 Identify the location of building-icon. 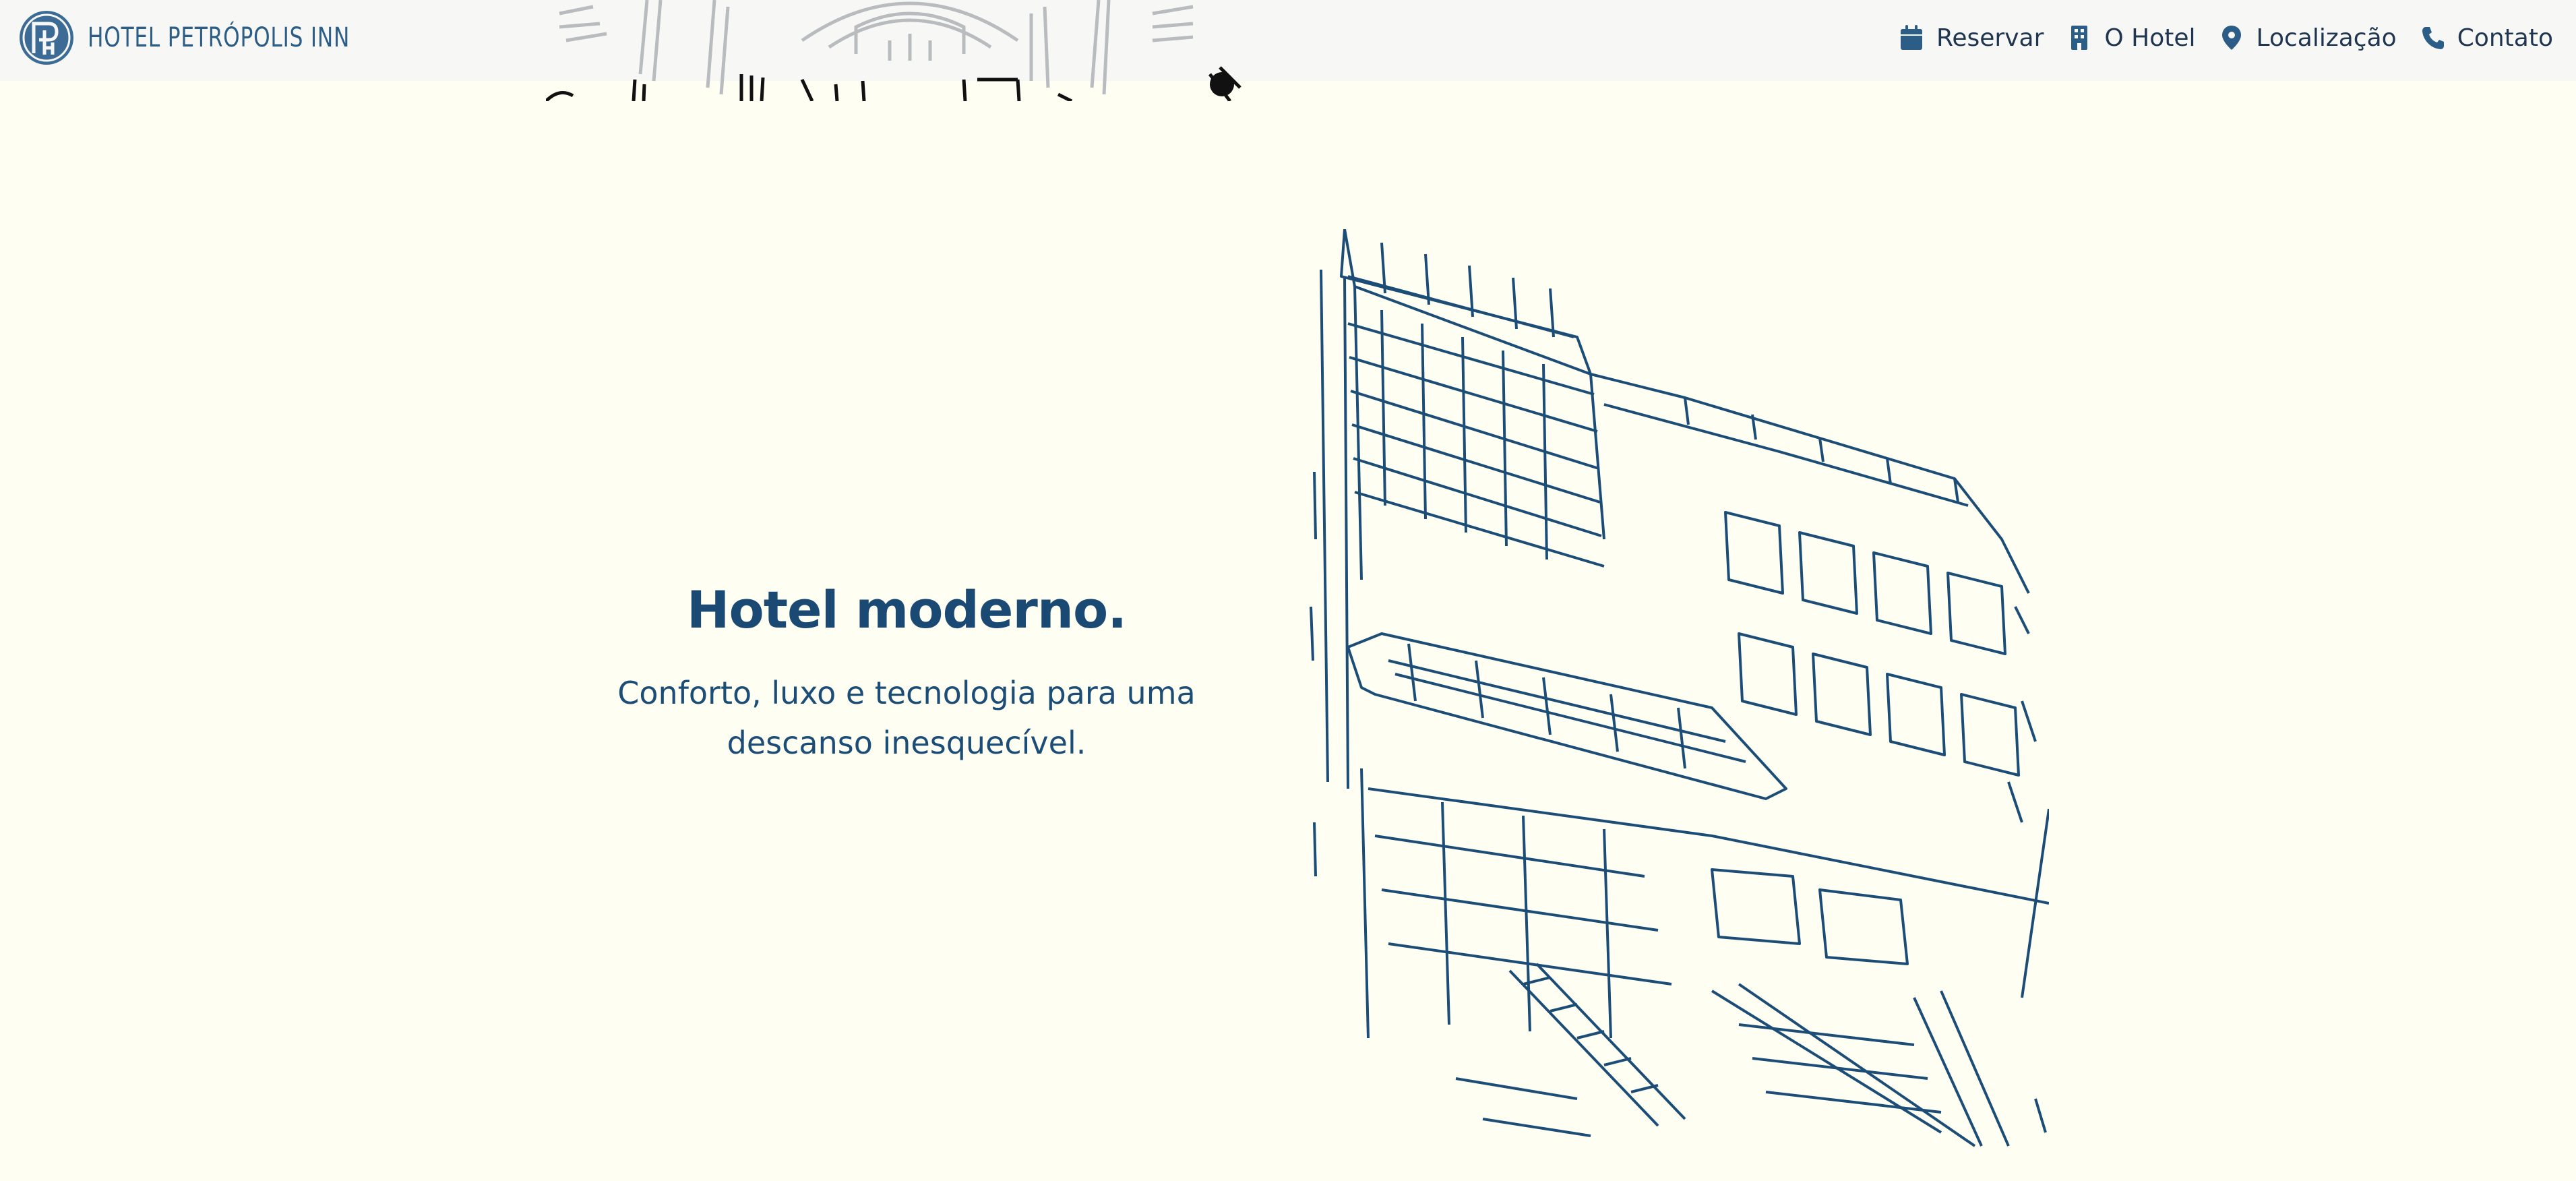
(2080, 38).